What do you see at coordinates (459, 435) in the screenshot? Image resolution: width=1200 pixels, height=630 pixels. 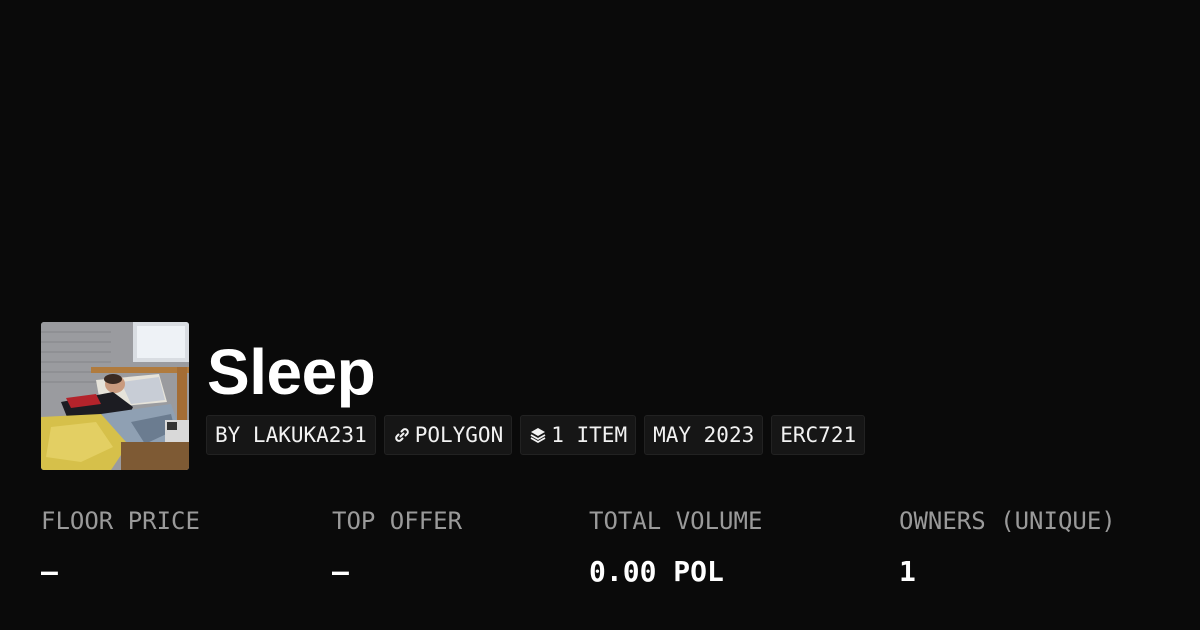 I see `chain-tag-label: POLYGON` at bounding box center [459, 435].